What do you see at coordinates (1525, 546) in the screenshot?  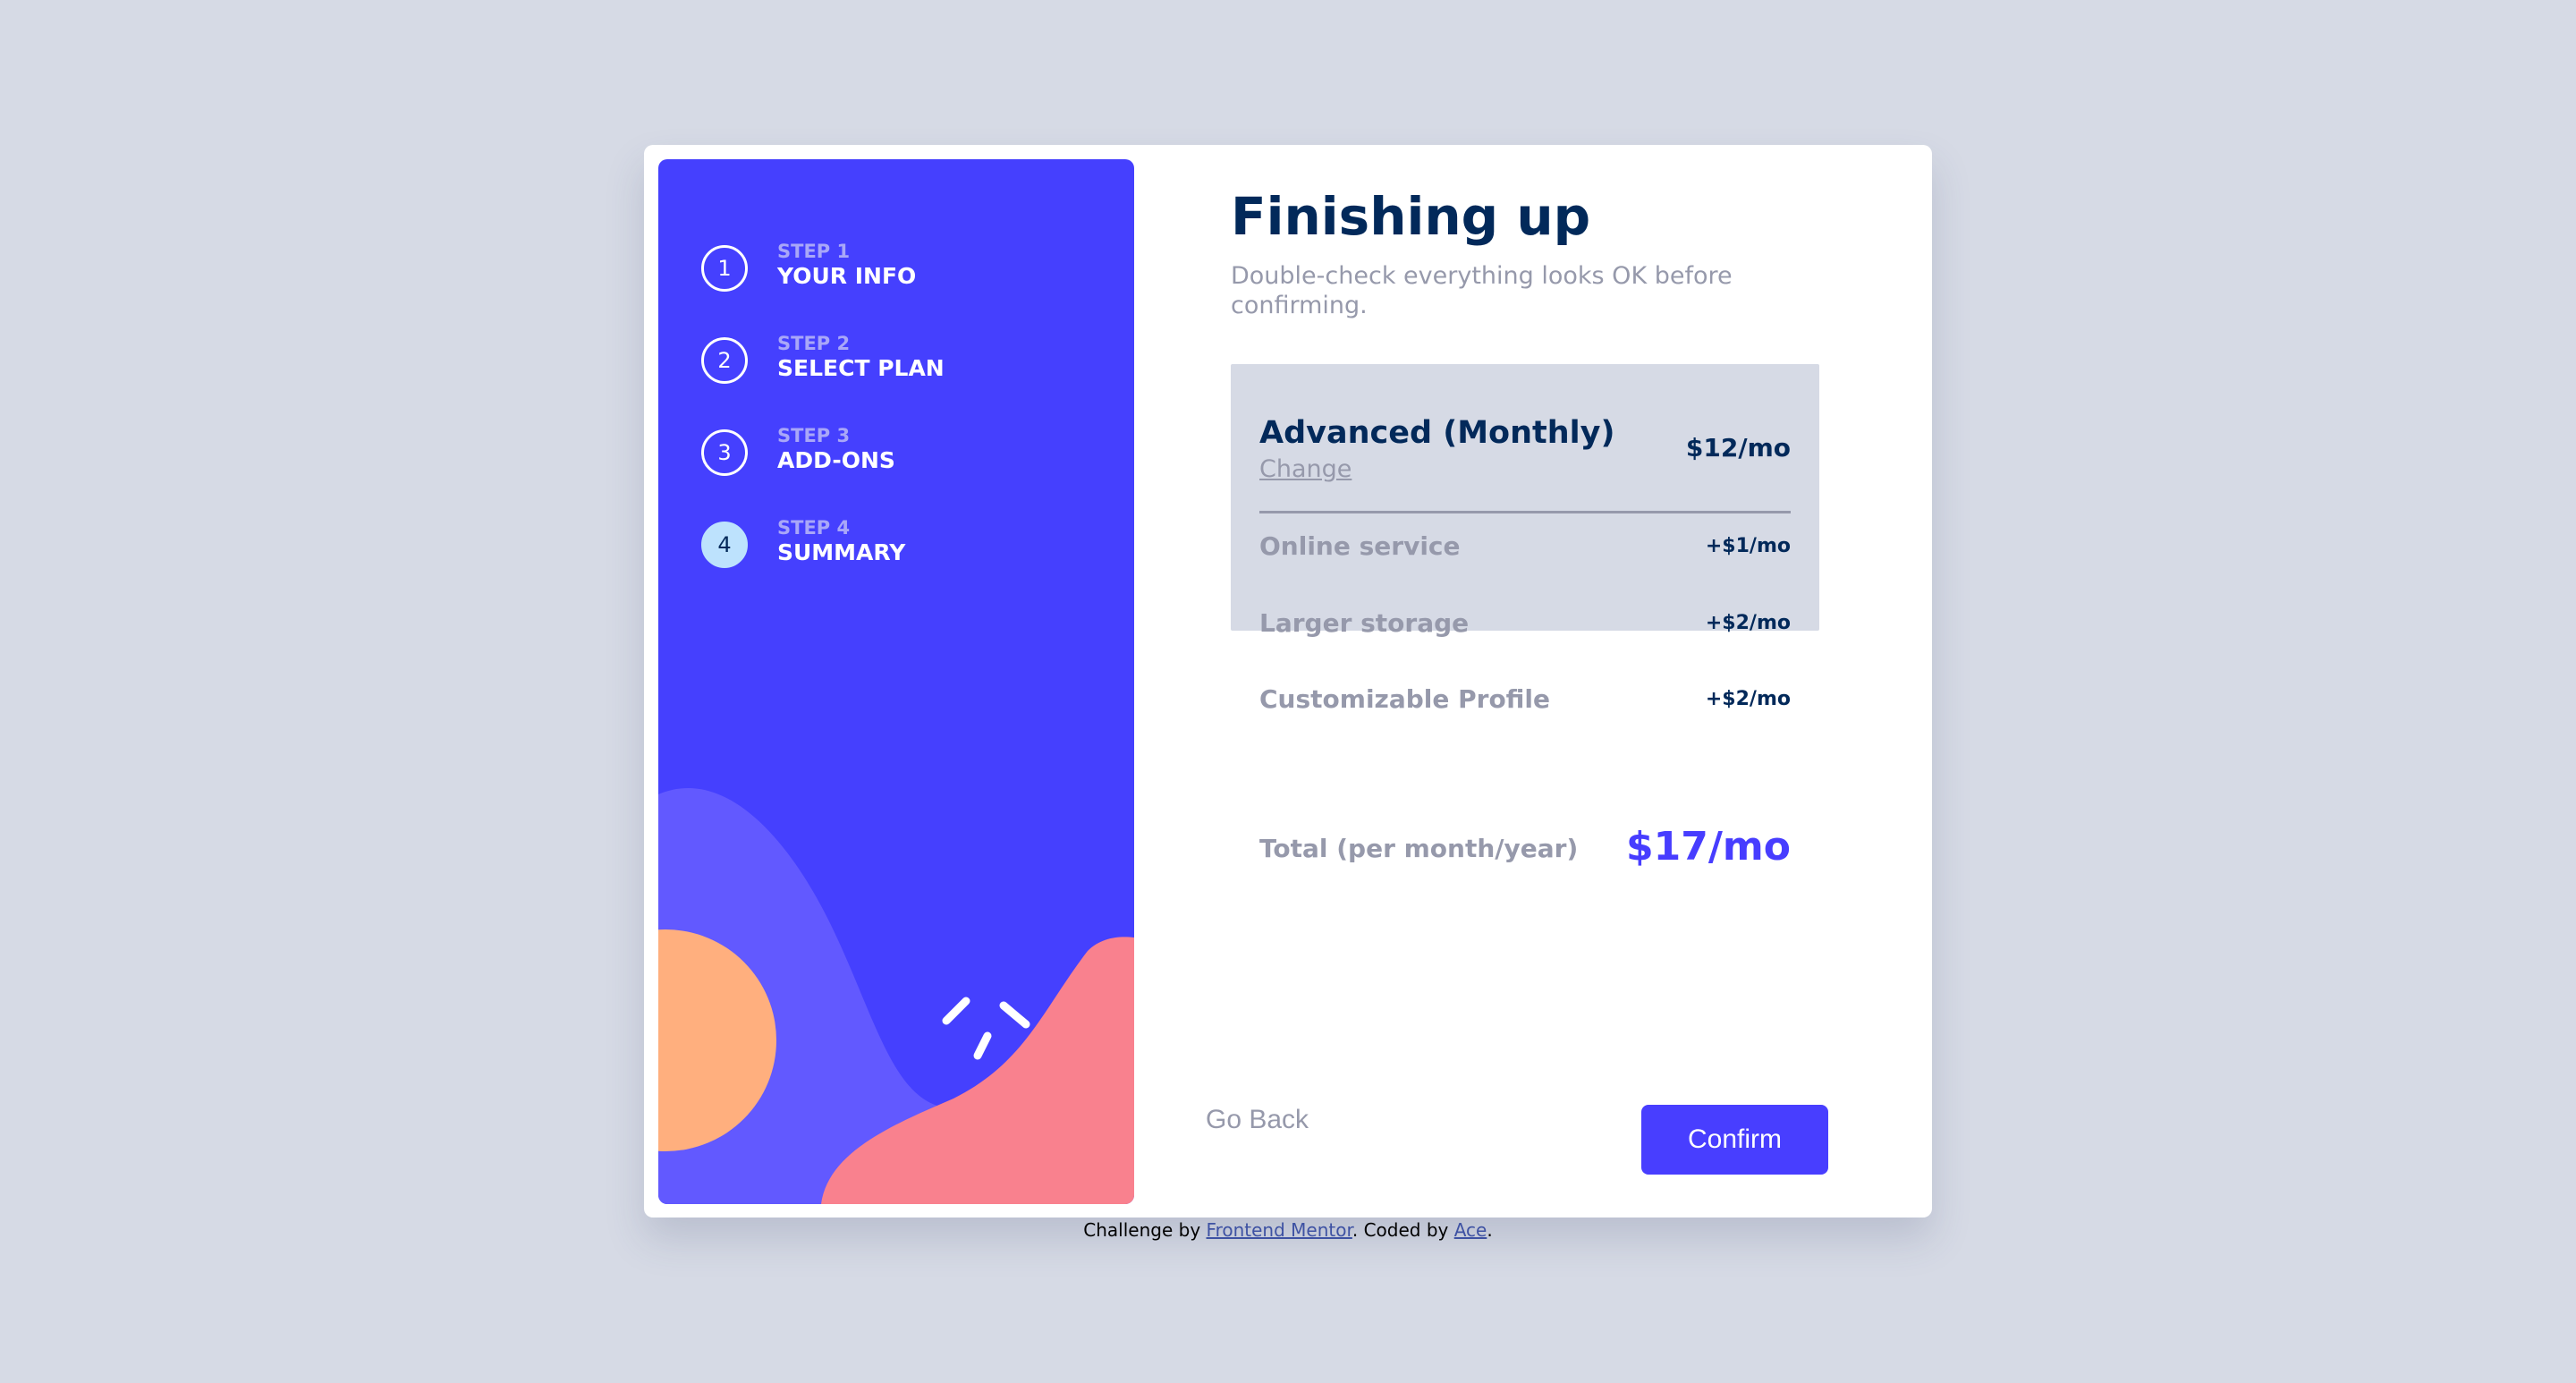 I see `addon-row-online-service: Online service +$1/mo` at bounding box center [1525, 546].